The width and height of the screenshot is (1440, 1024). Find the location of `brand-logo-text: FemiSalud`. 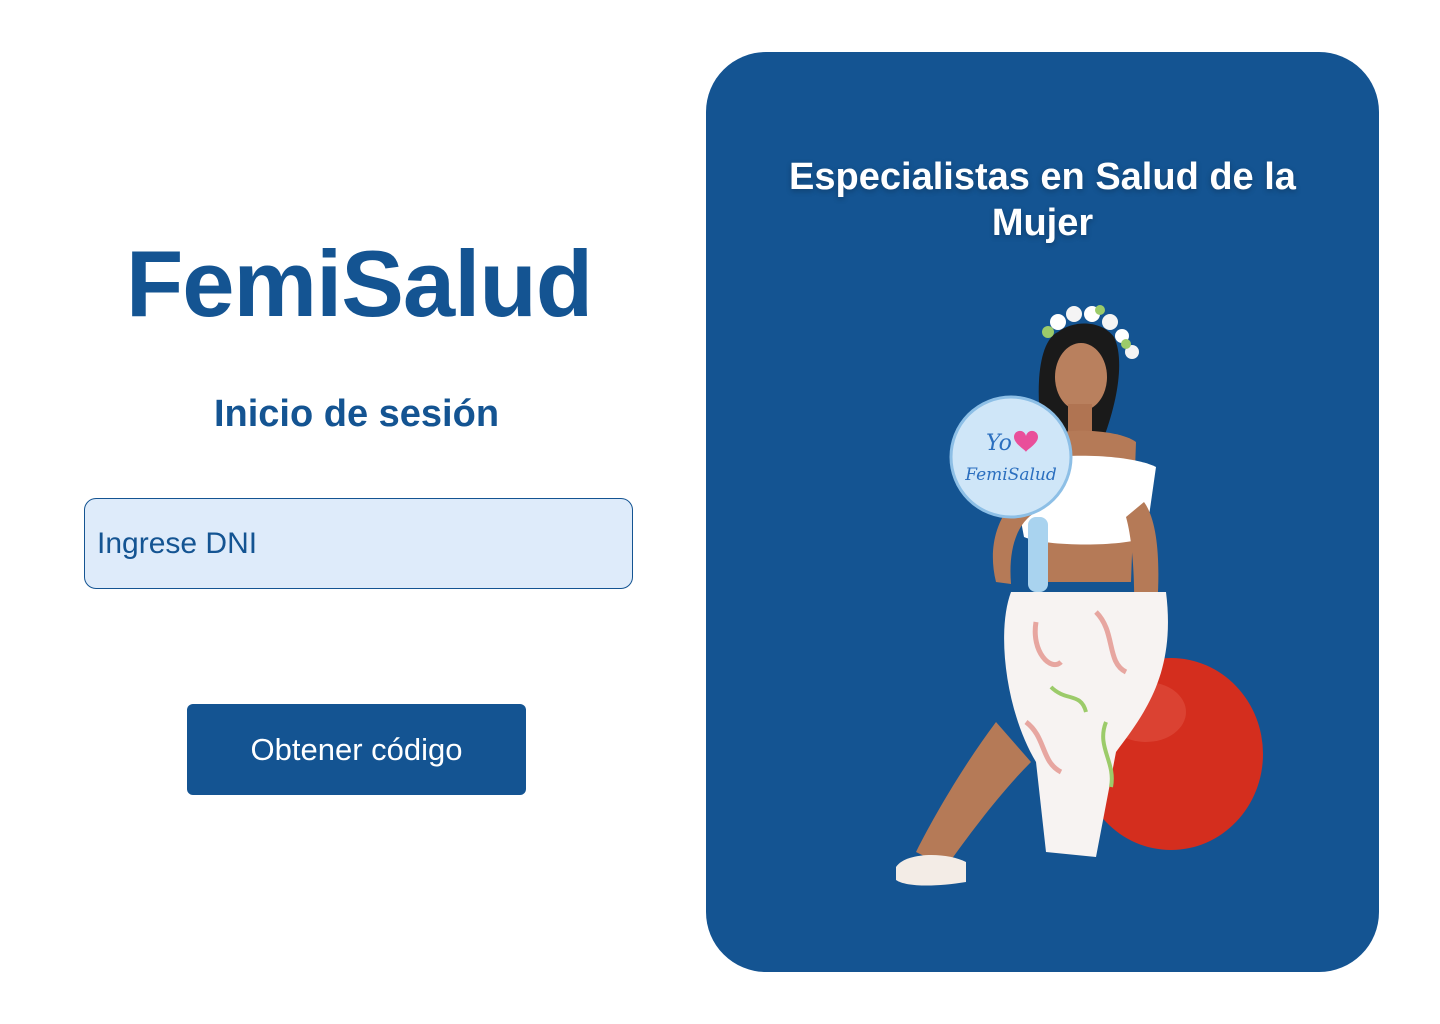

brand-logo-text: FemiSalud is located at coordinates (359, 283).